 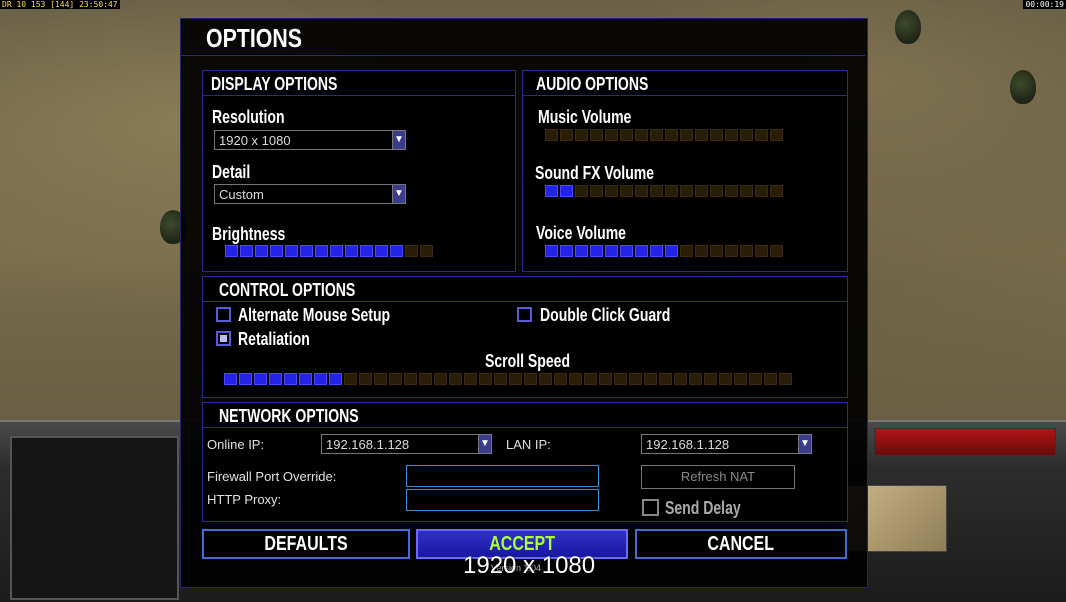 What do you see at coordinates (664, 251) in the screenshot?
I see `voice-volume-slider` at bounding box center [664, 251].